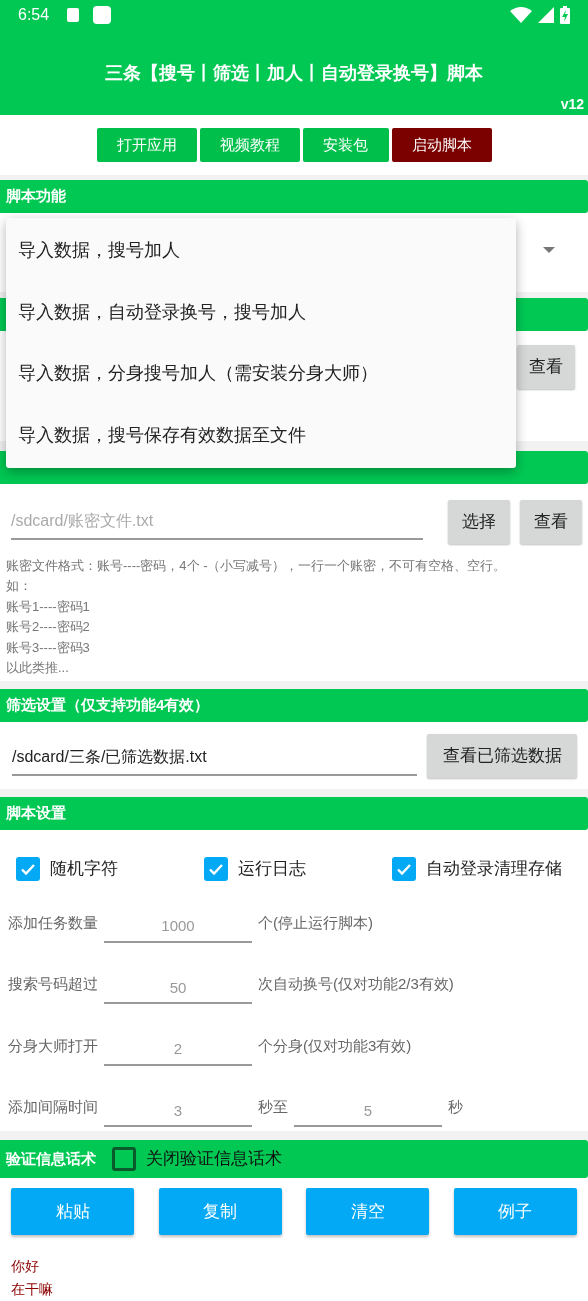  I want to click on message-text: 你好, so click(25, 1266).